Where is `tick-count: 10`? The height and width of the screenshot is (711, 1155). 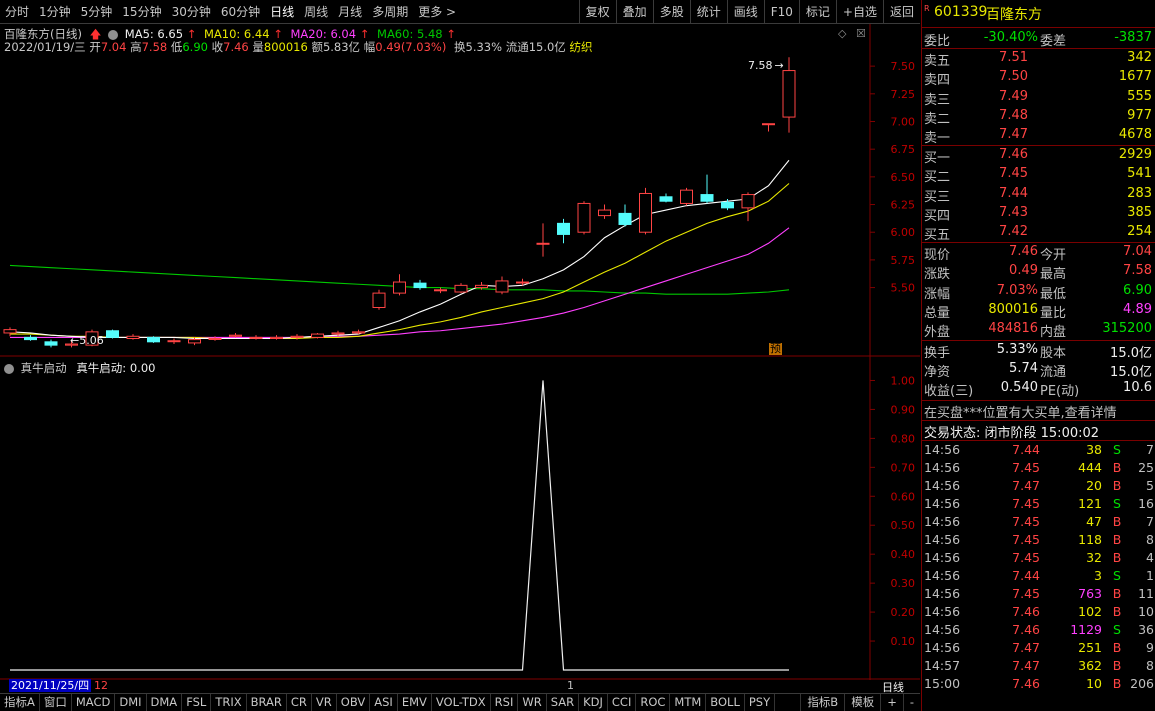
tick-count: 10 is located at coordinates (1146, 611).